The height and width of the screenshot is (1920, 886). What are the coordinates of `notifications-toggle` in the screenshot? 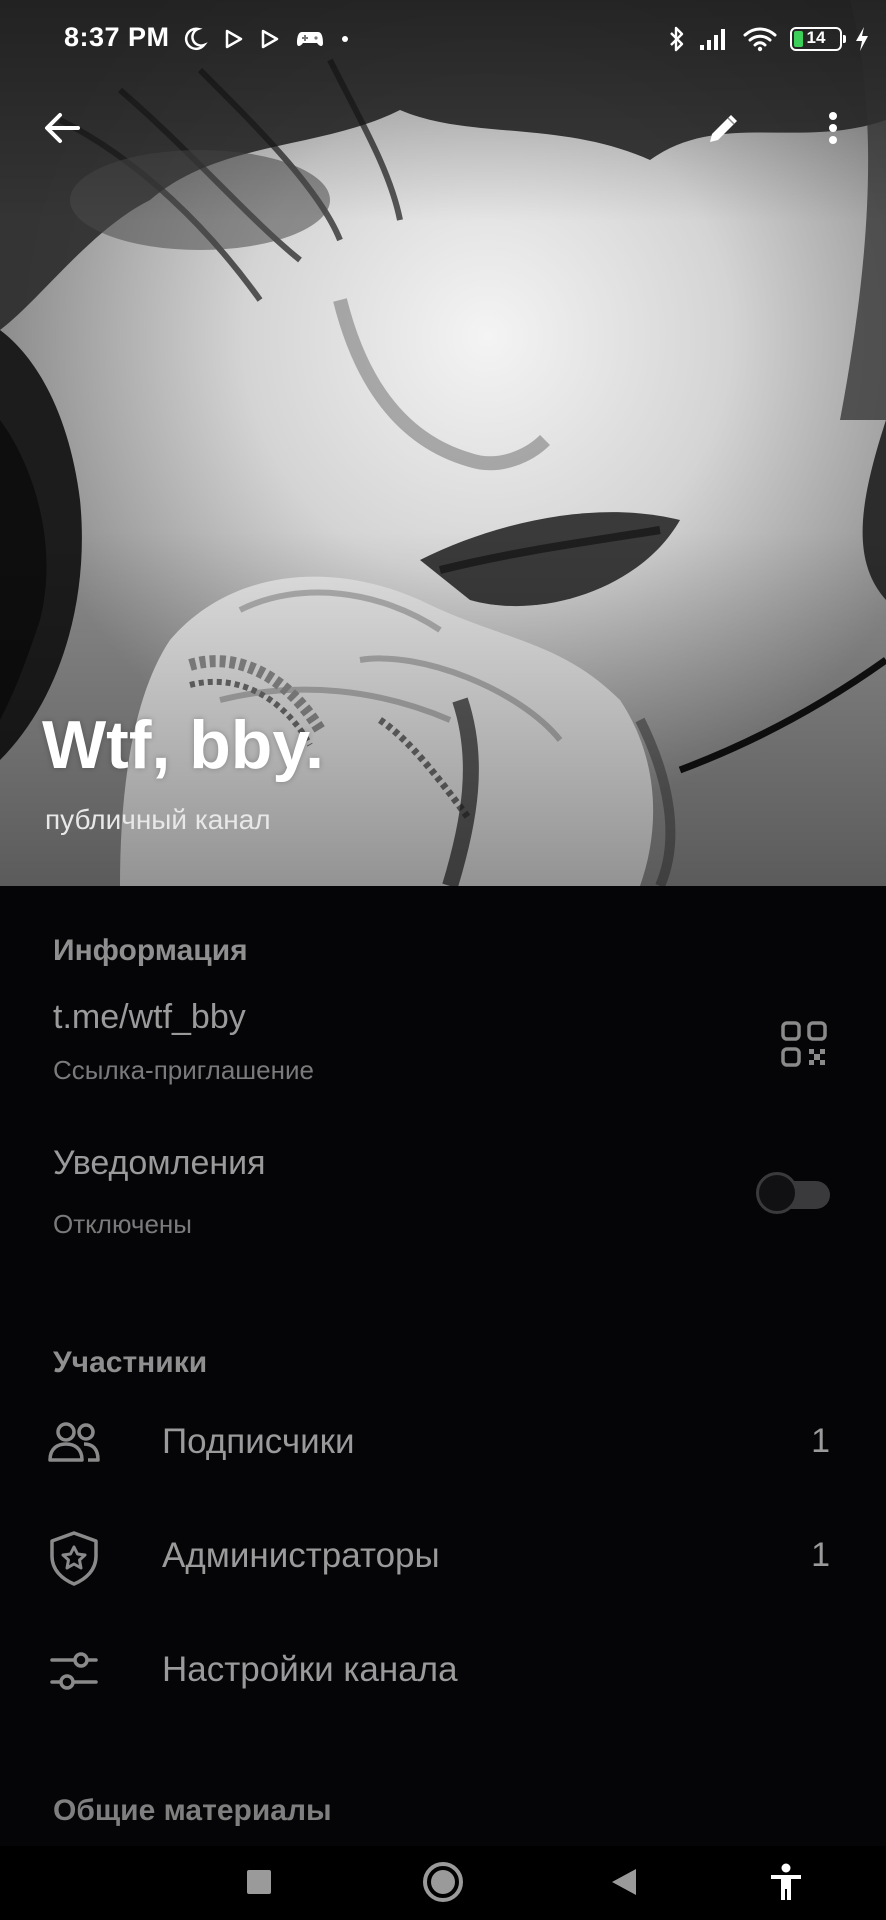 It's located at (795, 1195).